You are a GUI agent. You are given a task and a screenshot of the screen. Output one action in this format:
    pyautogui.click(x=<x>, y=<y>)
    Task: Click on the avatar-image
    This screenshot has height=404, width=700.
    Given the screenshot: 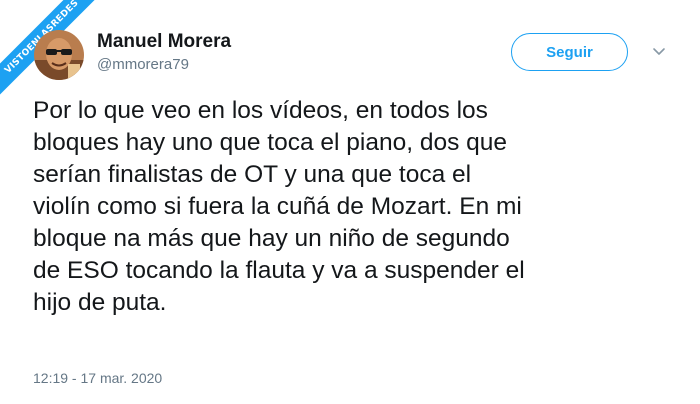 What is the action you would take?
    pyautogui.click(x=59, y=55)
    